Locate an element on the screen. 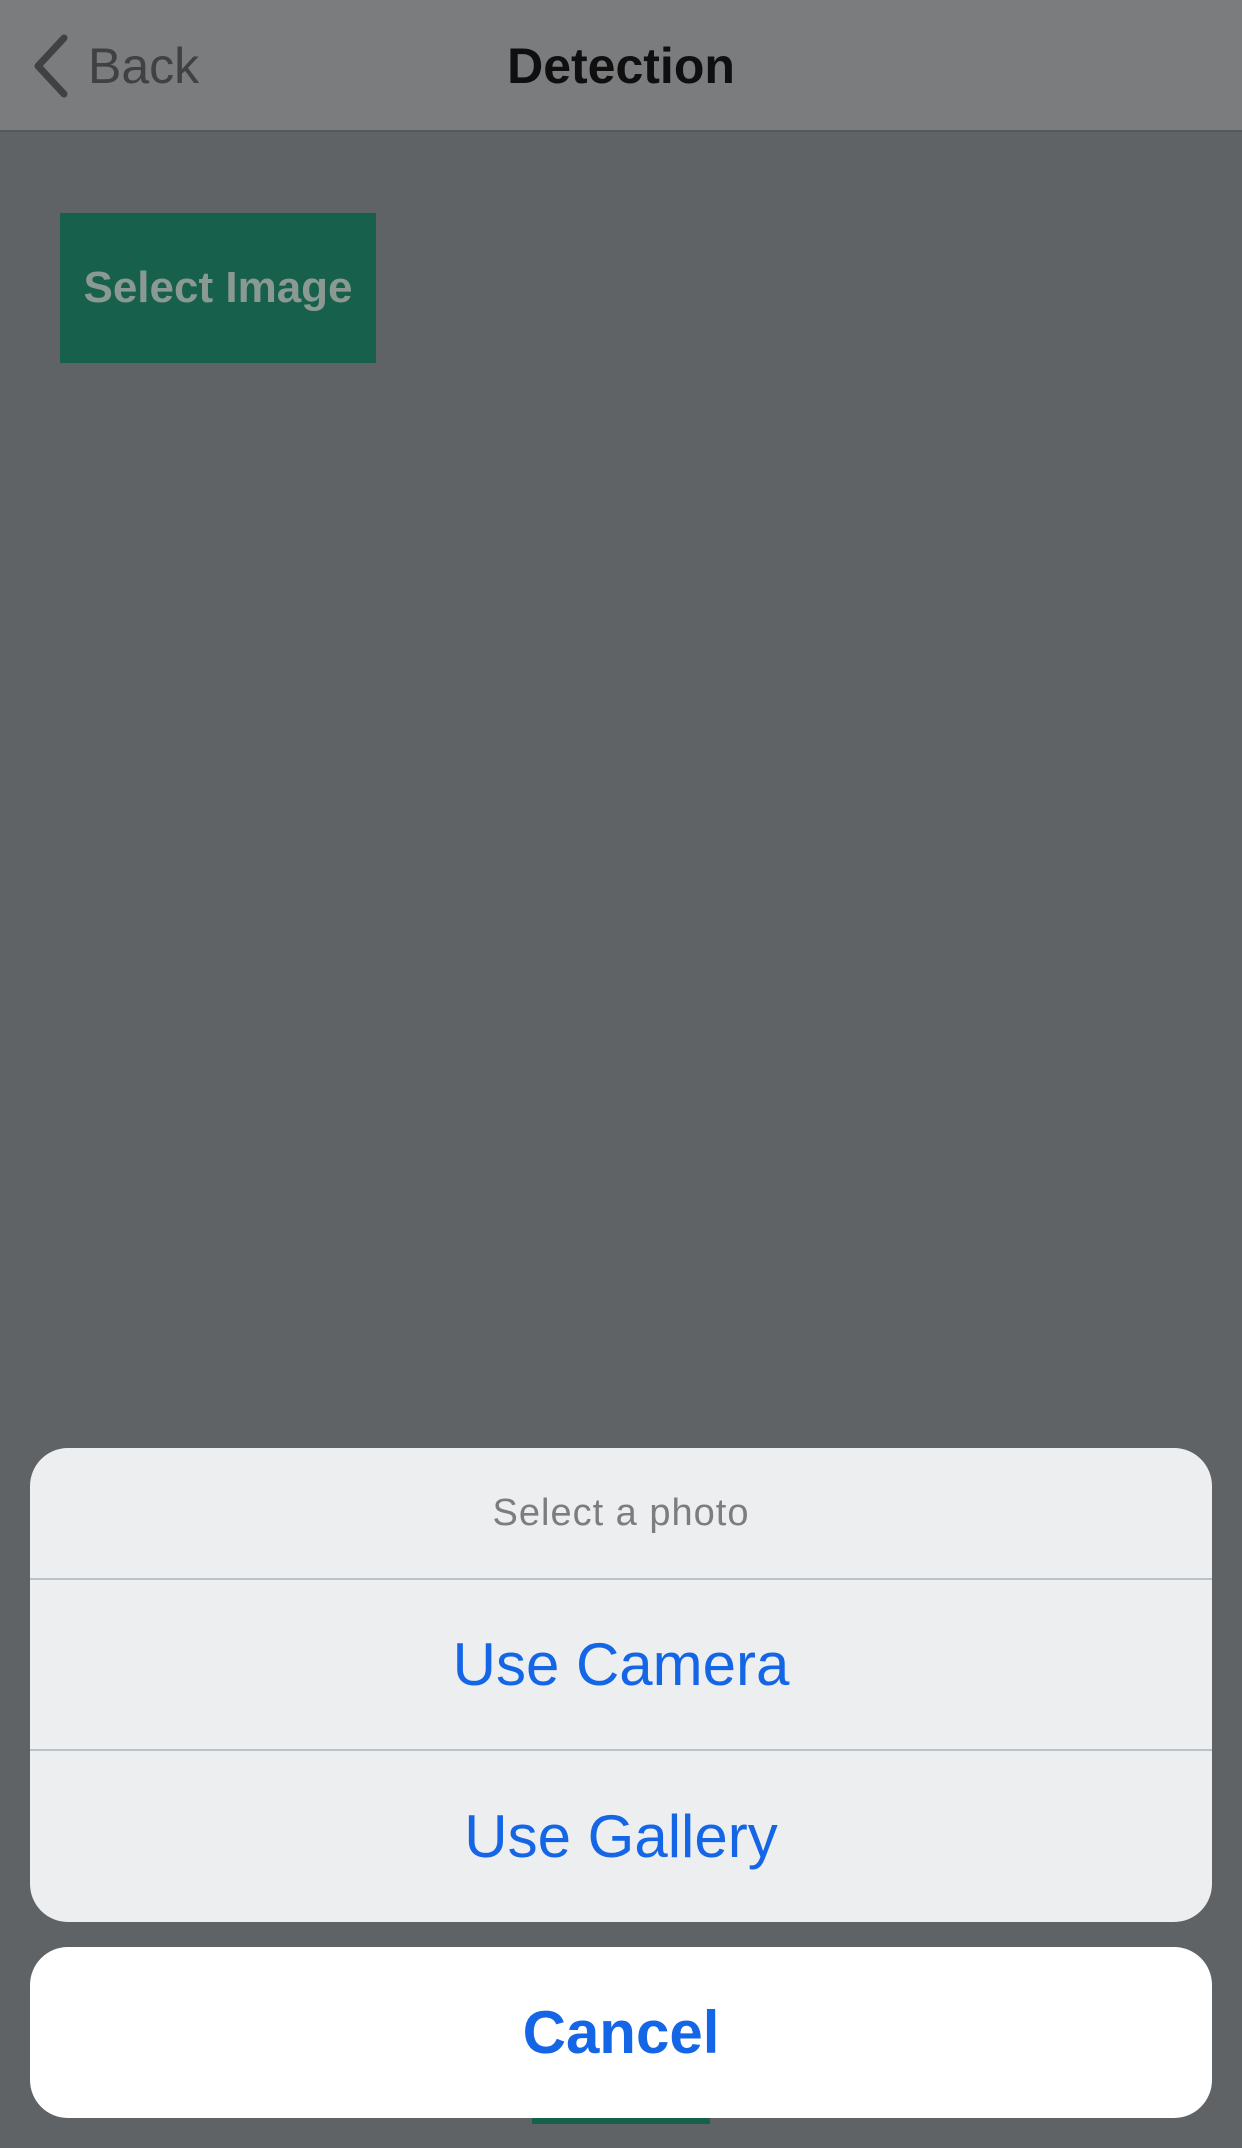 The width and height of the screenshot is (1242, 2148). action-sheet-title: Select a photo is located at coordinates (621, 1514).